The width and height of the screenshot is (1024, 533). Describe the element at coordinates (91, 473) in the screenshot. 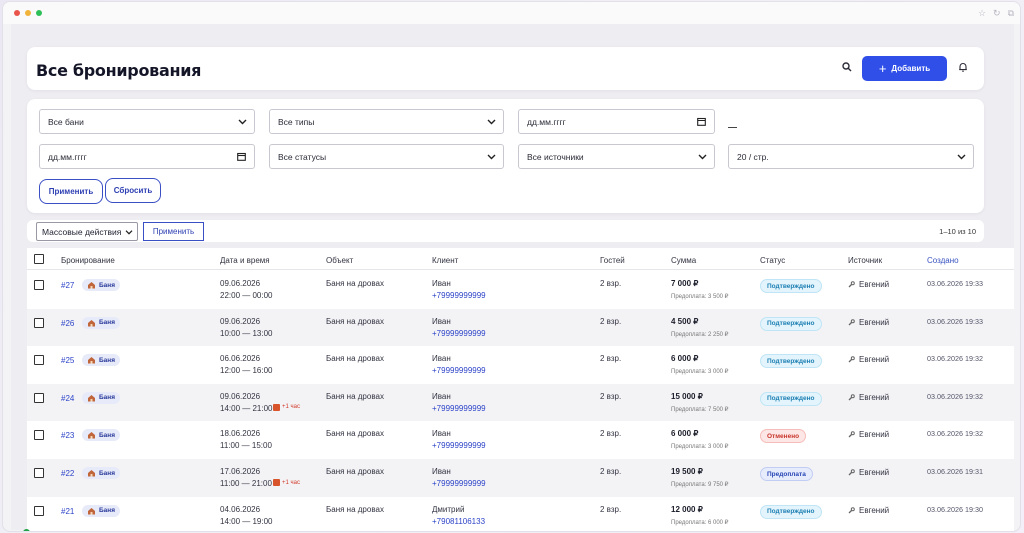

I see `house-icon` at that location.